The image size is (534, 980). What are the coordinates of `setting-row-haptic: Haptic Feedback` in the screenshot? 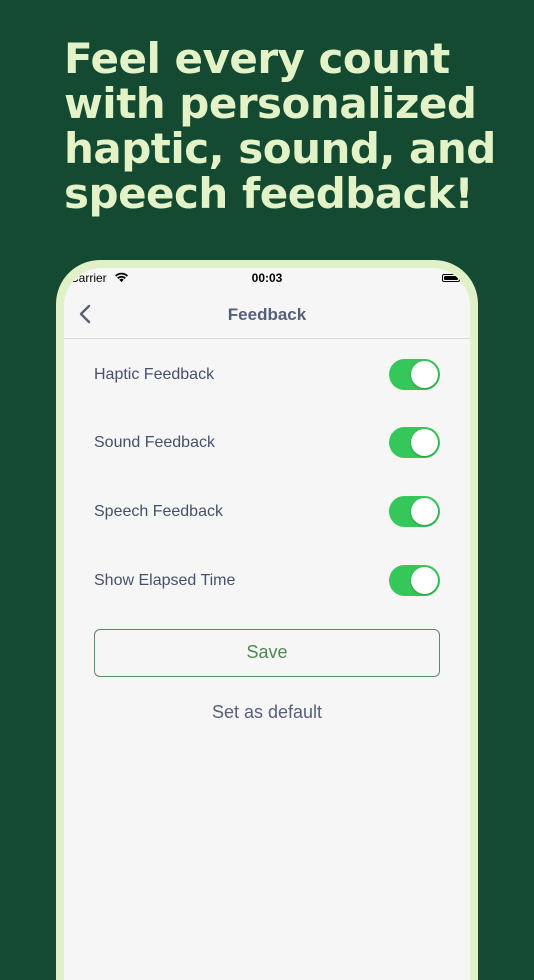 It's located at (267, 375).